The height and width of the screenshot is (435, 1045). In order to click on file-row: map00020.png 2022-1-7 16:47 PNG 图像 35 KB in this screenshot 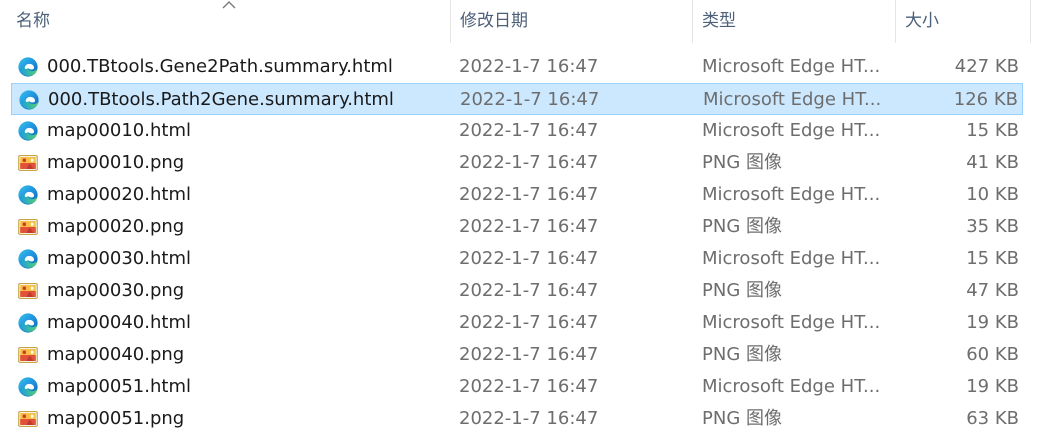, I will do `click(517, 227)`.